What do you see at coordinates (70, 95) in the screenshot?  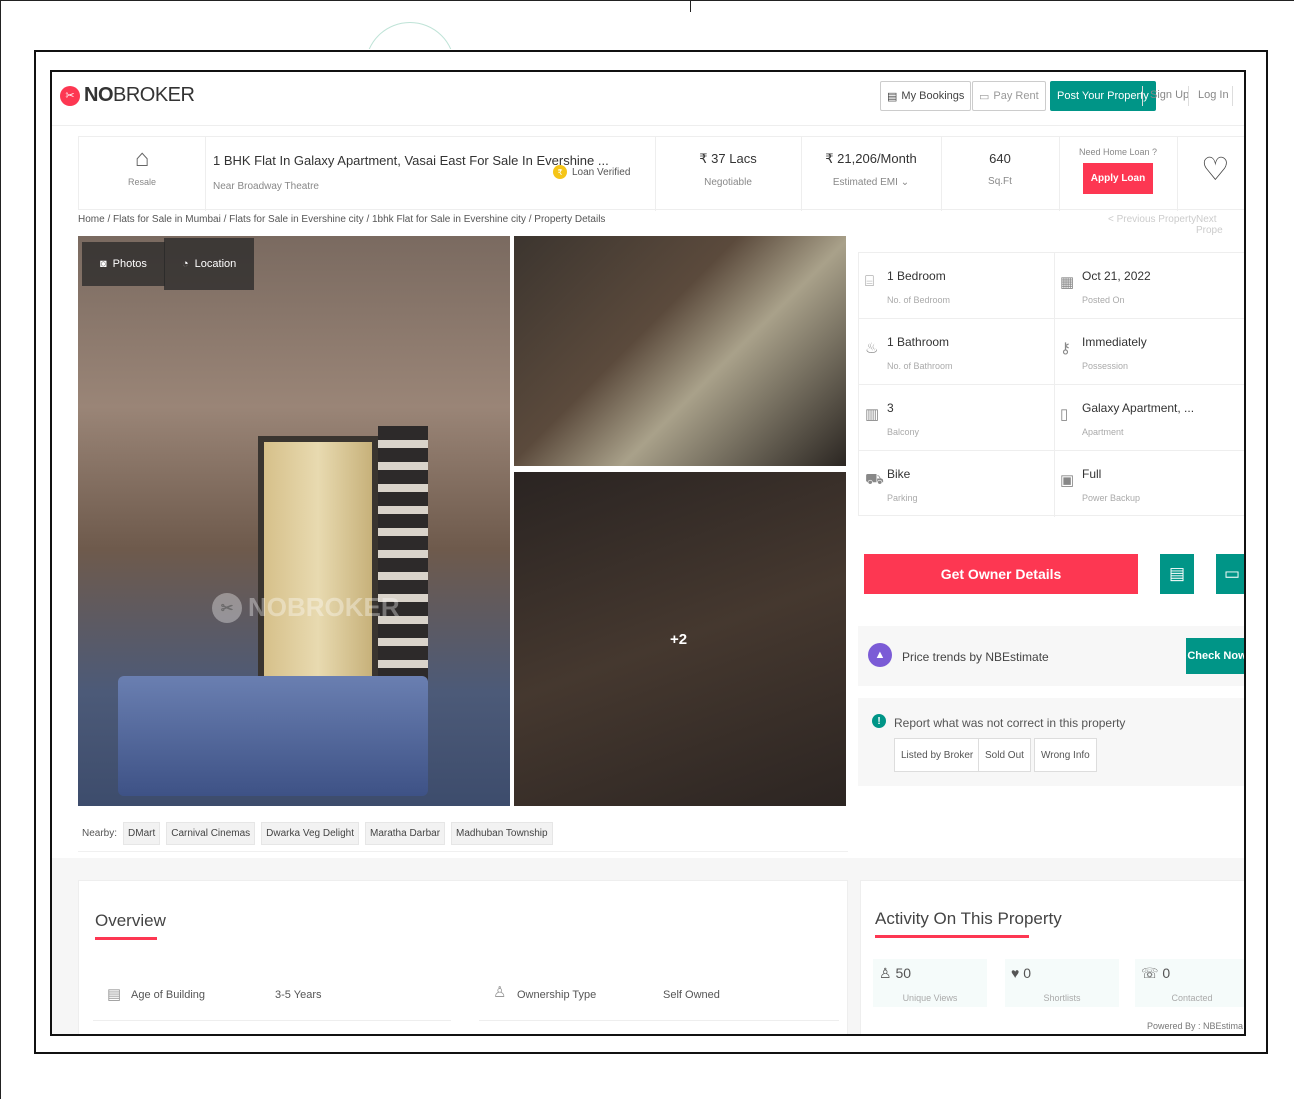 I see `logo-icon: ✂` at bounding box center [70, 95].